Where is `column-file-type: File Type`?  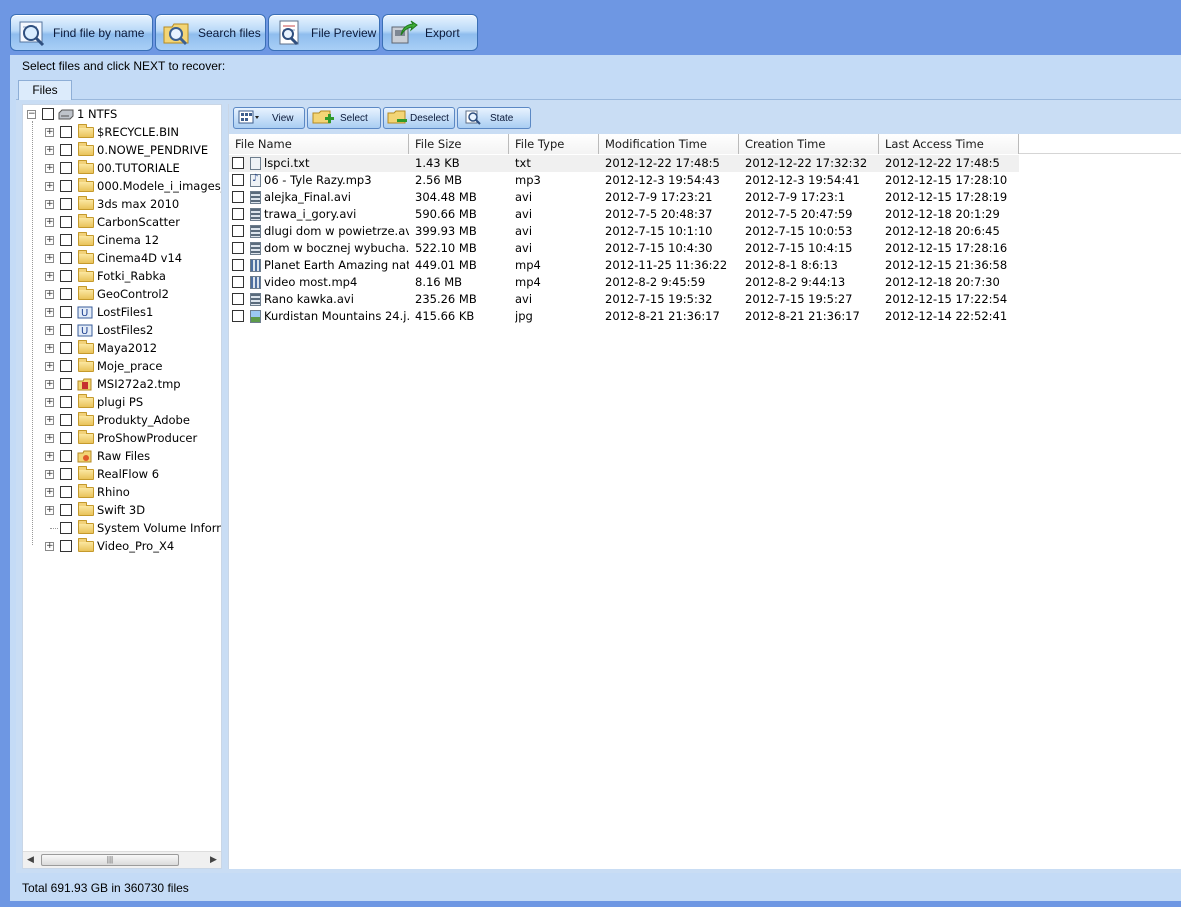
column-file-type: File Type is located at coordinates (554, 144).